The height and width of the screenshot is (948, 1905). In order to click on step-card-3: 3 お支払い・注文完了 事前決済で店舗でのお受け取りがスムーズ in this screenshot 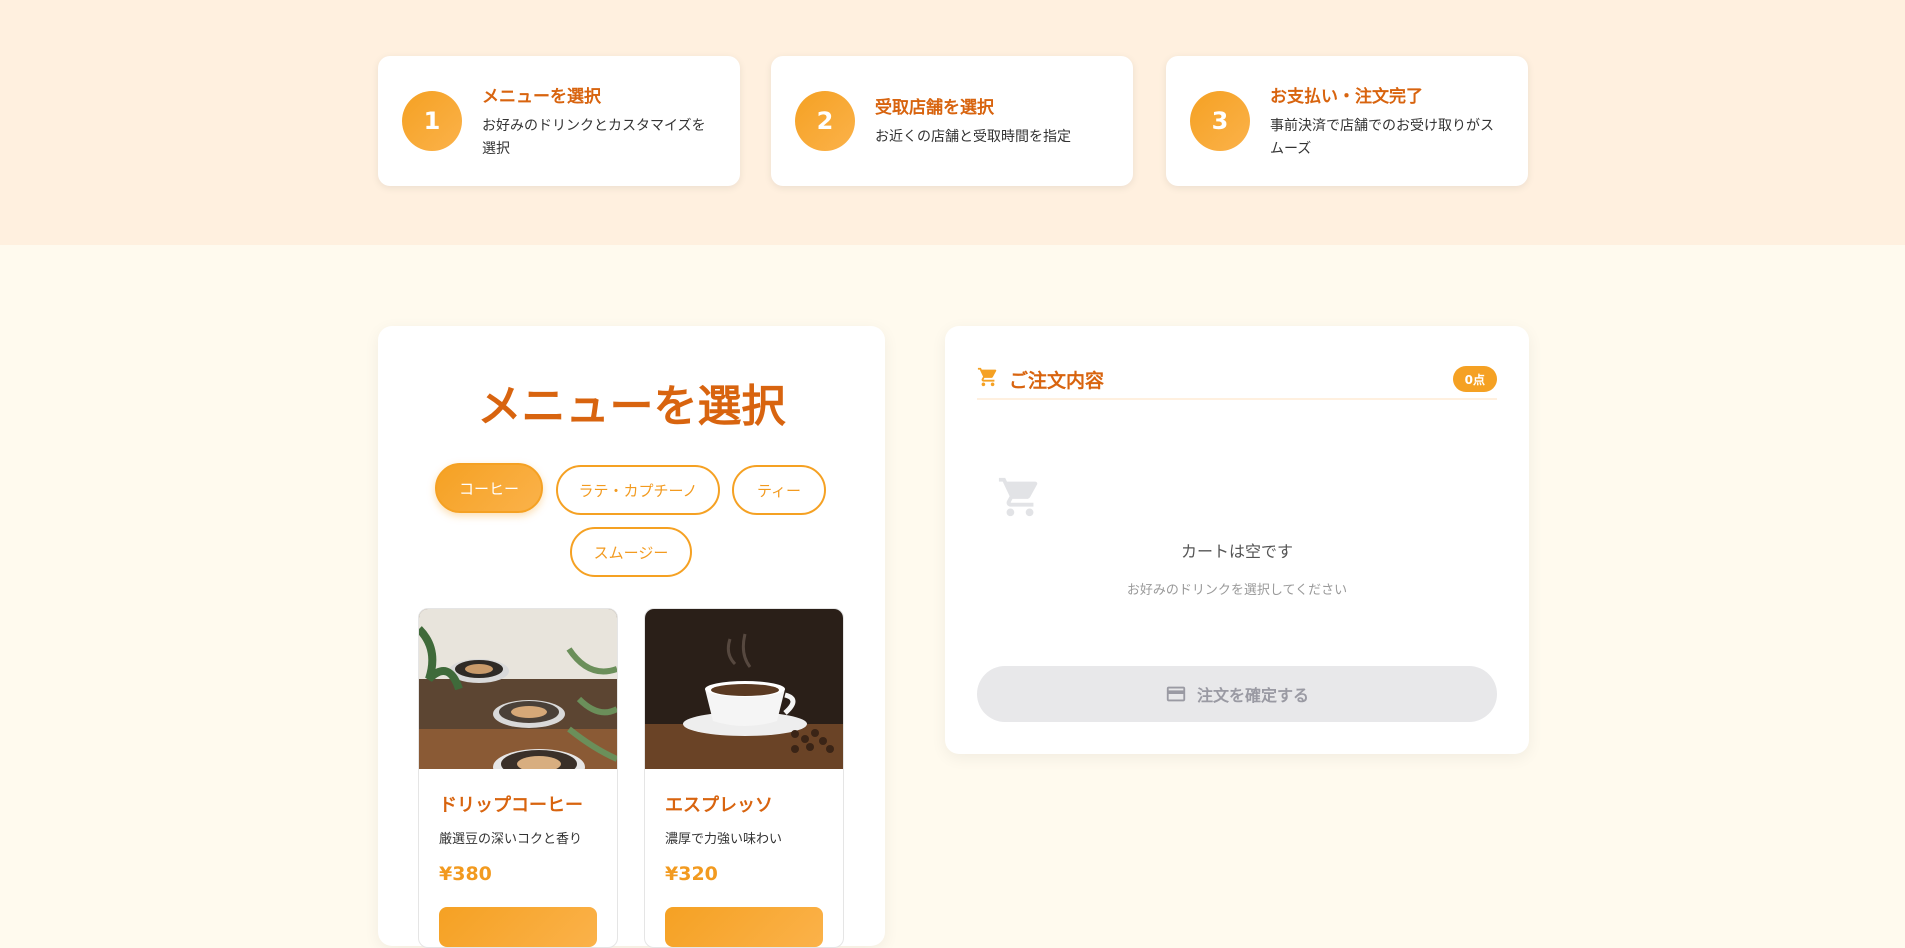, I will do `click(1347, 121)`.